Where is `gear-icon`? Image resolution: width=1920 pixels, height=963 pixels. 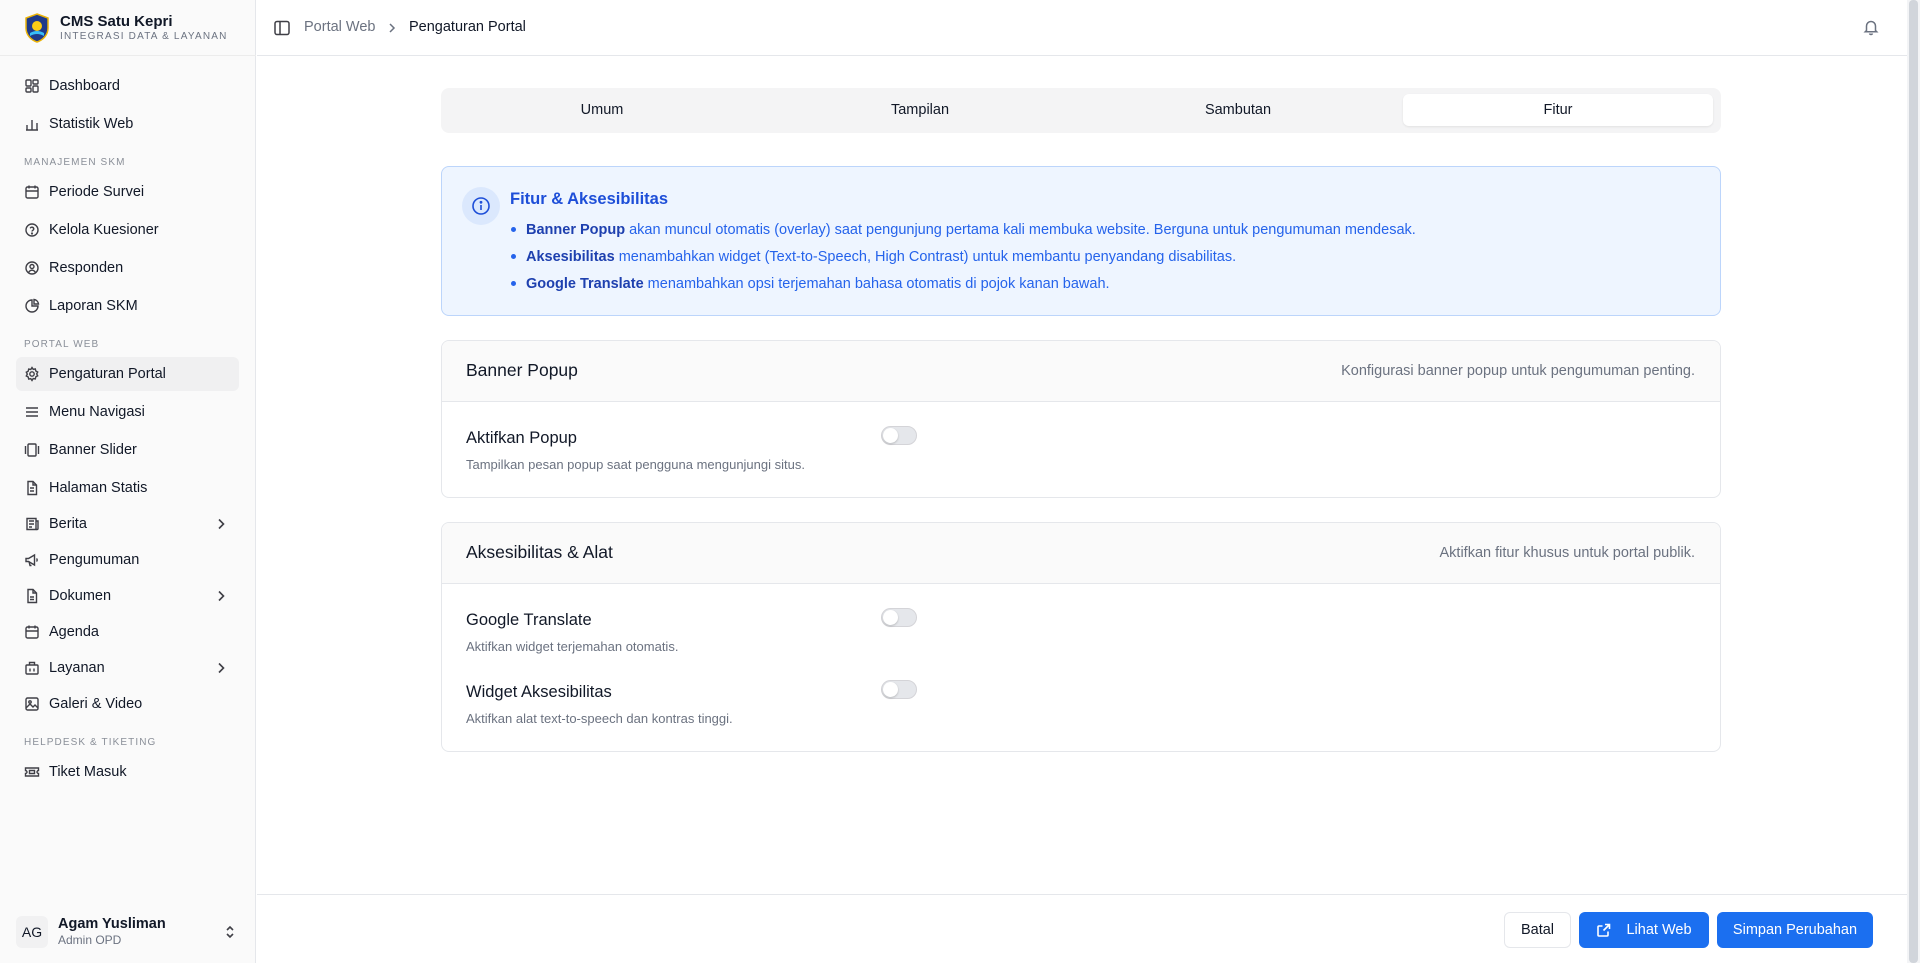 gear-icon is located at coordinates (32, 374).